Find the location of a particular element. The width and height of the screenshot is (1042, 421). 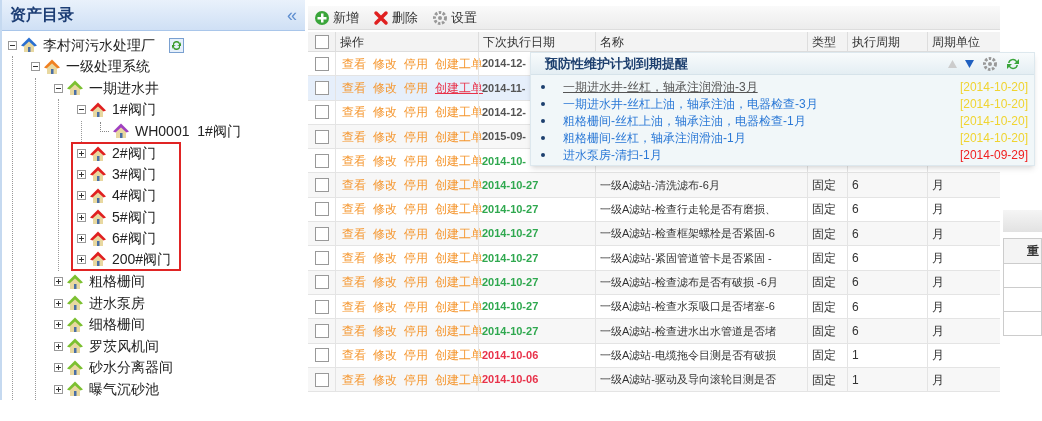

reminder-link: 一期进水井-丝杠，轴承注润滑油-3月 is located at coordinates (660, 86).